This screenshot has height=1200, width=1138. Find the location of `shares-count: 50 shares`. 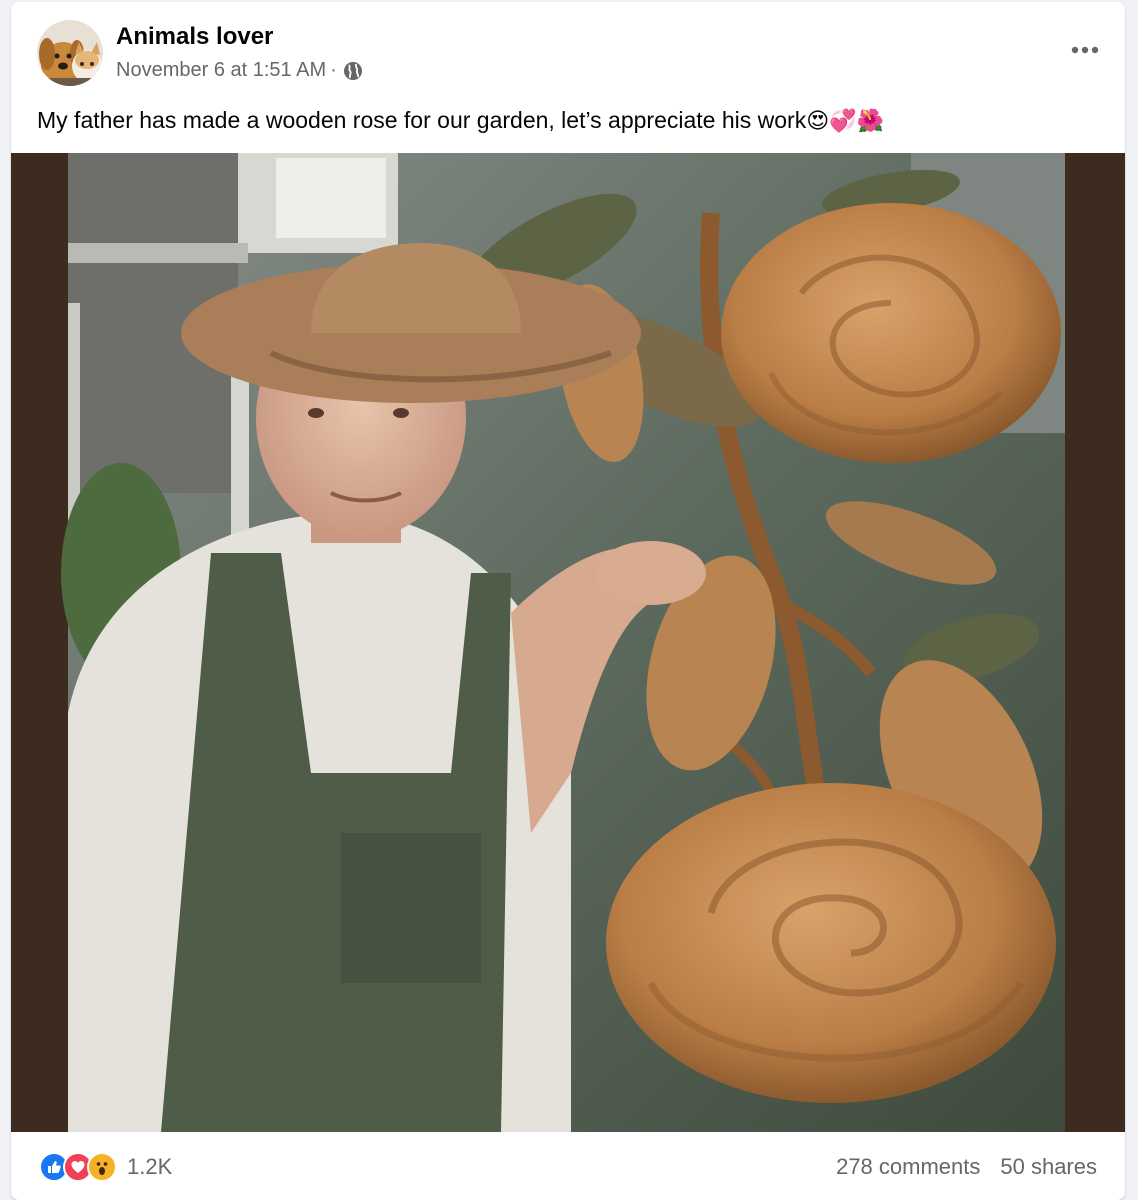

shares-count: 50 shares is located at coordinates (1048, 1167).